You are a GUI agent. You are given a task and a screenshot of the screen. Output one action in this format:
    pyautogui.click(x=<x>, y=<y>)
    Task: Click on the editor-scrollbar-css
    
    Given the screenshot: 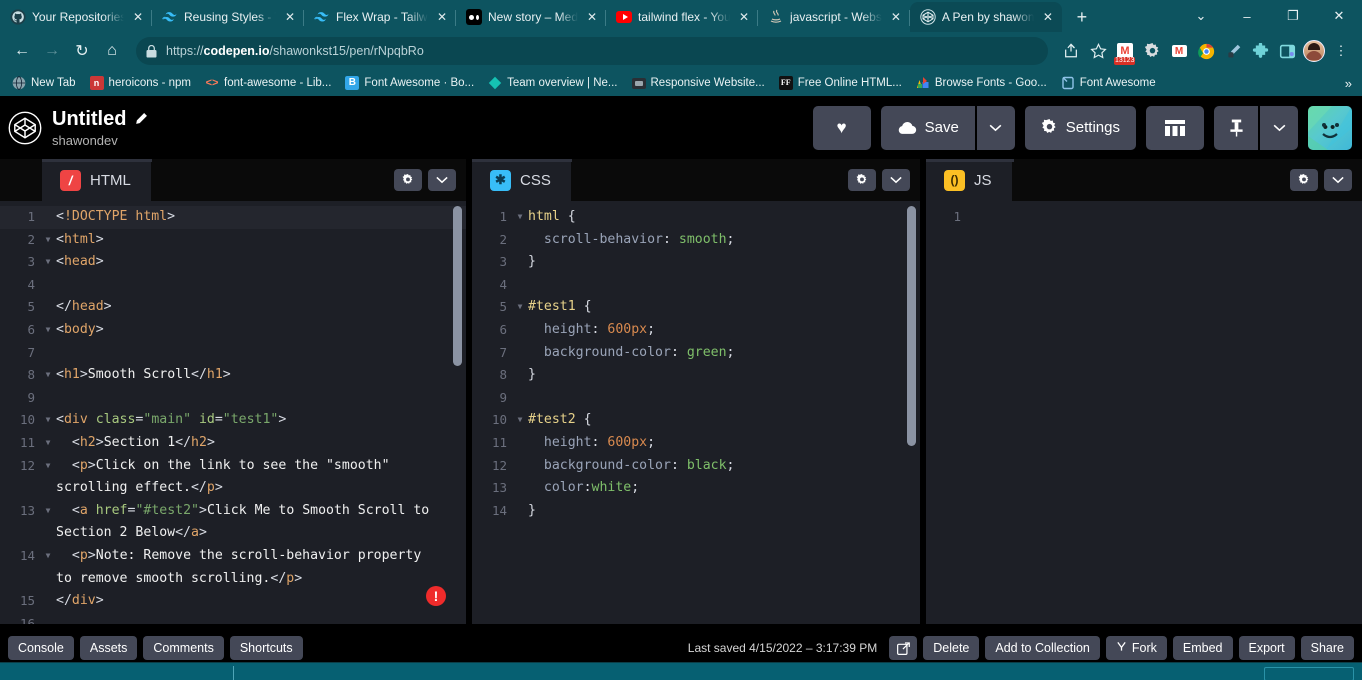 What is the action you would take?
    pyautogui.click(x=911, y=326)
    